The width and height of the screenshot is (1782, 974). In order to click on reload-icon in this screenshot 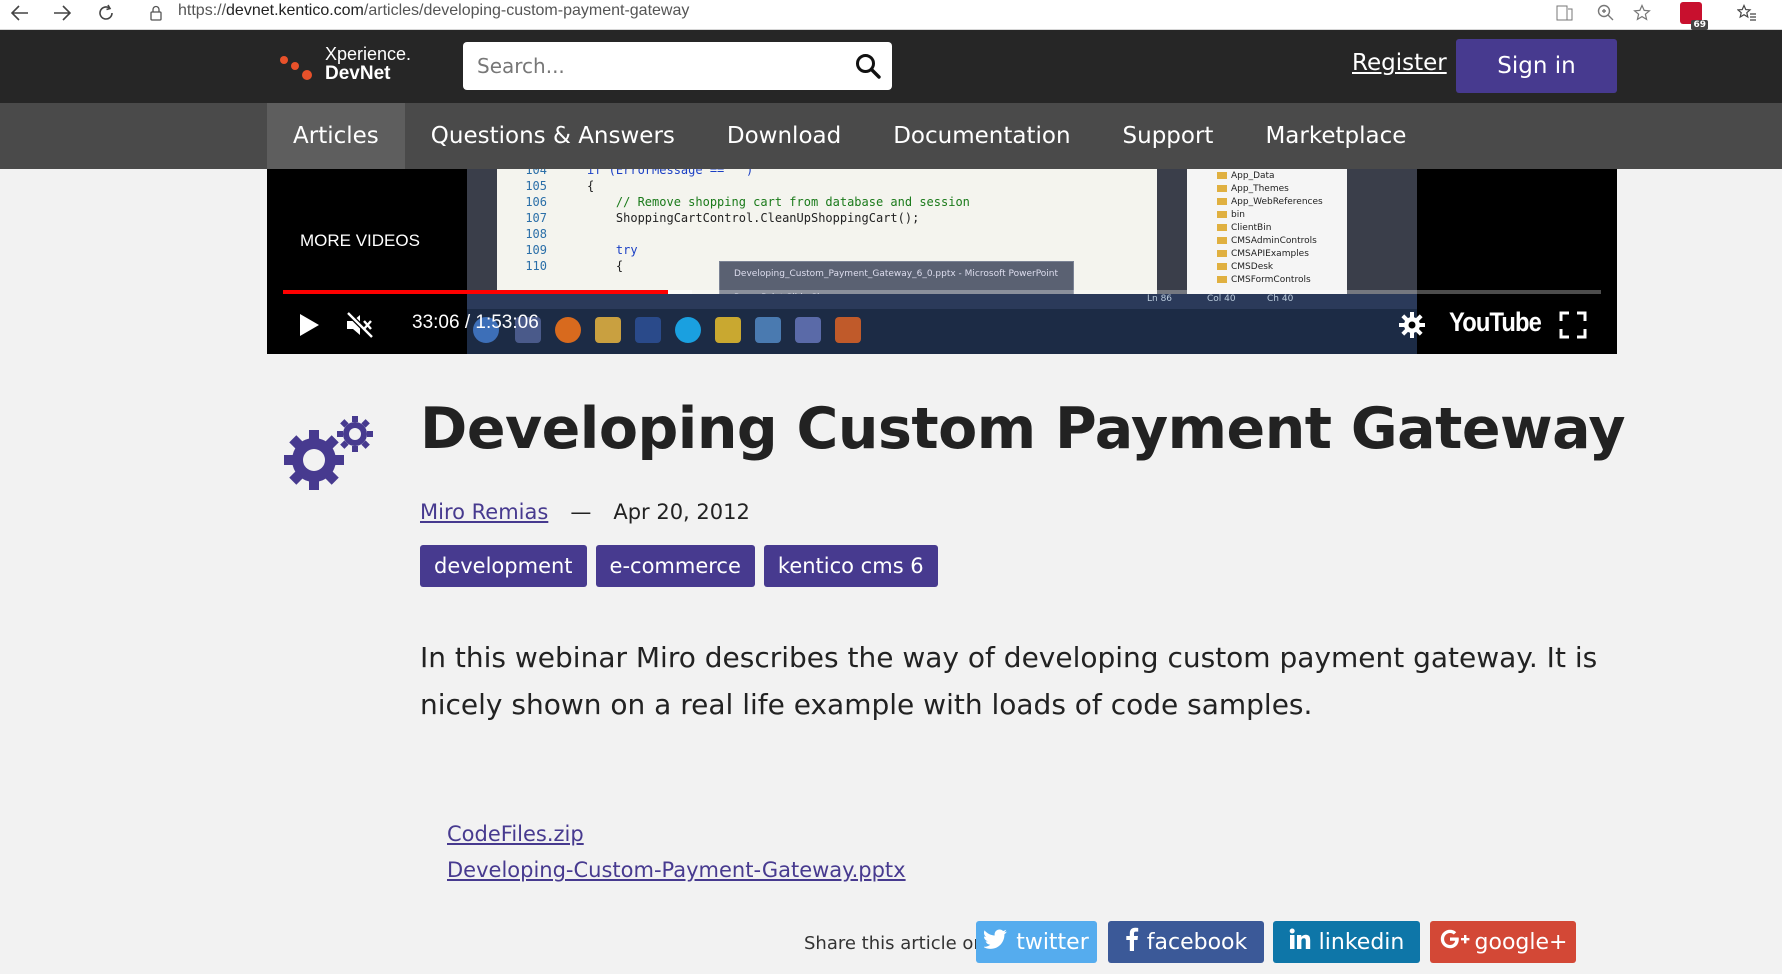, I will do `click(106, 13)`.